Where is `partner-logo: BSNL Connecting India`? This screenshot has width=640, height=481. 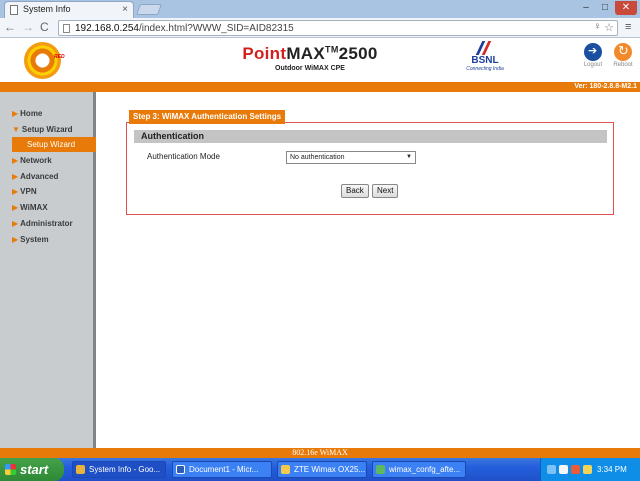 partner-logo: BSNL Connecting India is located at coordinates (485, 60).